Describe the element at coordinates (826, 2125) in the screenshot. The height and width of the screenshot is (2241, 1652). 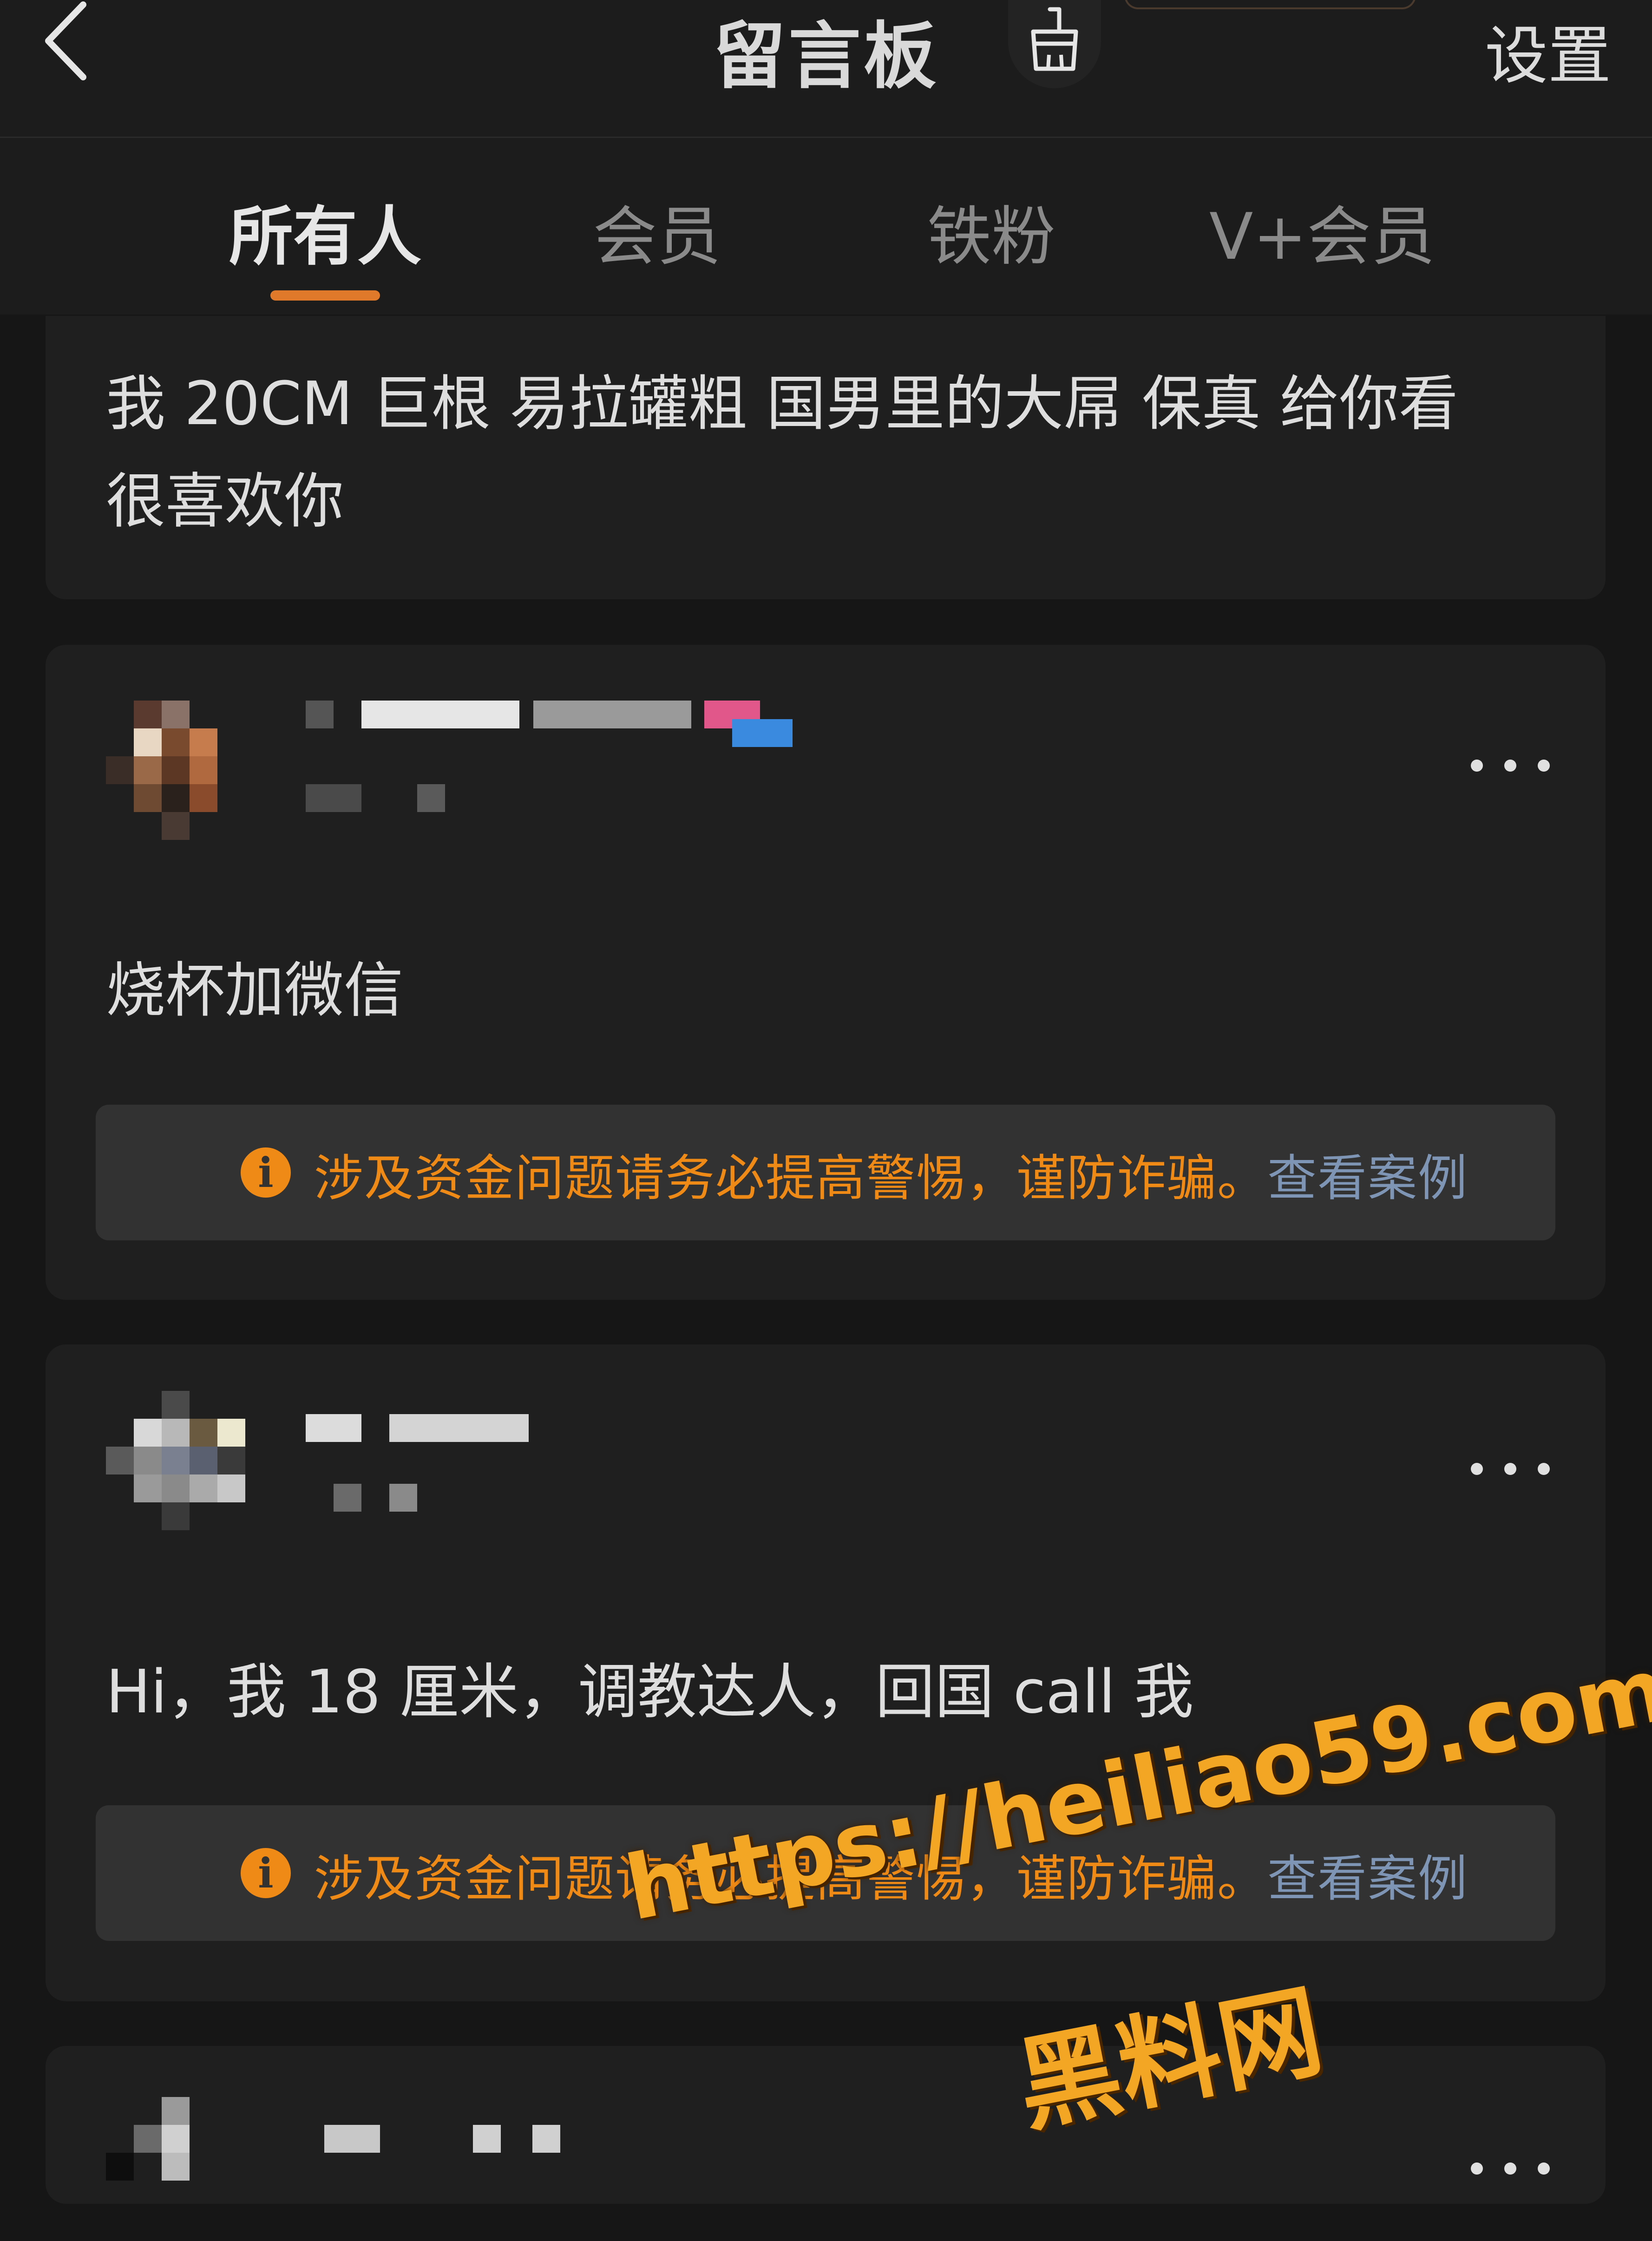
I see `message-card` at that location.